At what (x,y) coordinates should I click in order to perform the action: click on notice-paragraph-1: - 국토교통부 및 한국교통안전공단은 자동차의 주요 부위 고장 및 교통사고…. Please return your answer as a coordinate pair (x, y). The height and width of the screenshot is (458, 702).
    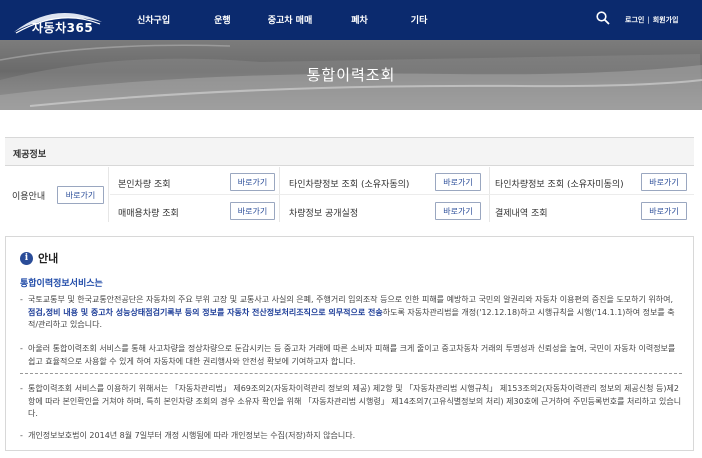
    Looking at the image, I should click on (351, 313).